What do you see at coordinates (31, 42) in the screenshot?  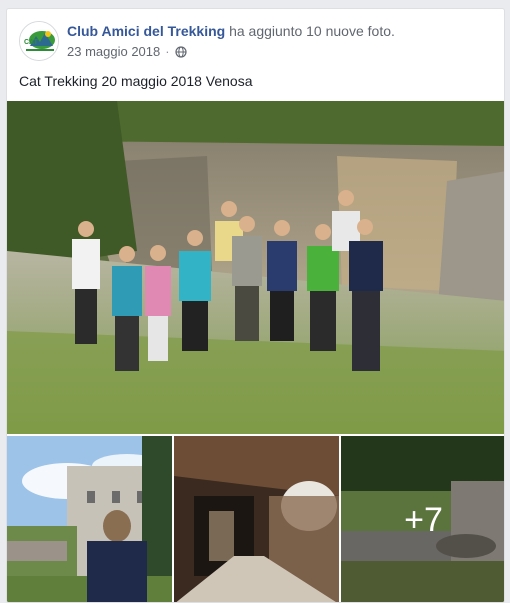 I see `avatar-label: CAT` at bounding box center [31, 42].